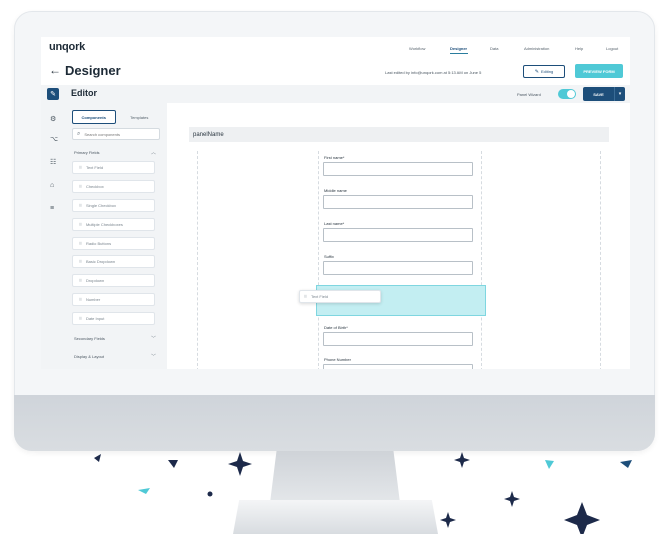  Describe the element at coordinates (541, 260) in the screenshot. I see `canvas-column-right` at that location.